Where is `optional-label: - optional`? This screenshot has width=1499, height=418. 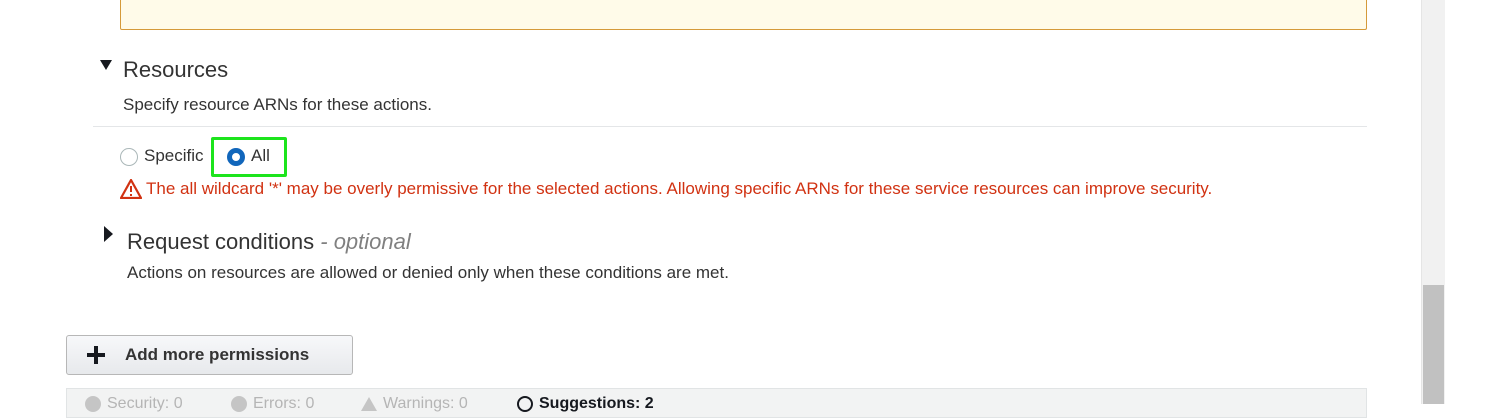 optional-label: - optional is located at coordinates (365, 241).